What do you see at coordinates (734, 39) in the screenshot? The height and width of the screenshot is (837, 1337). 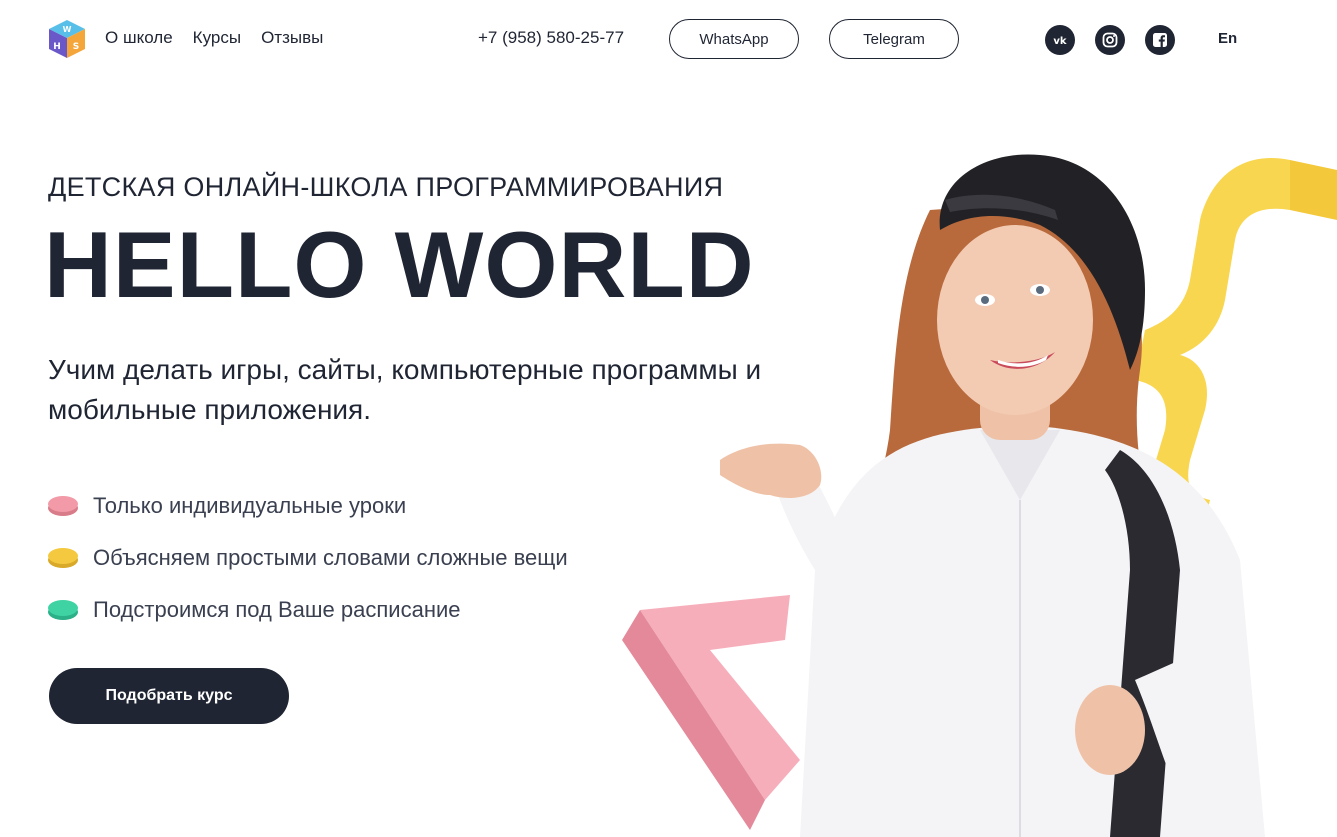 I see `whatsapp-button: WhatsApp` at bounding box center [734, 39].